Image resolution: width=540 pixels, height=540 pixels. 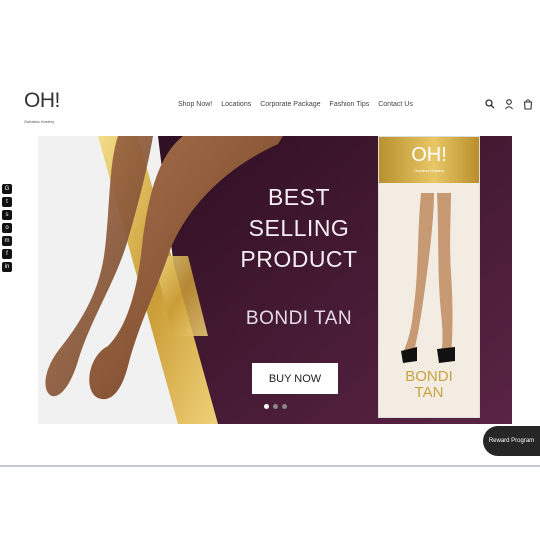 I want to click on package-header: OH! Oshalisa Hosiery, so click(x=429, y=160).